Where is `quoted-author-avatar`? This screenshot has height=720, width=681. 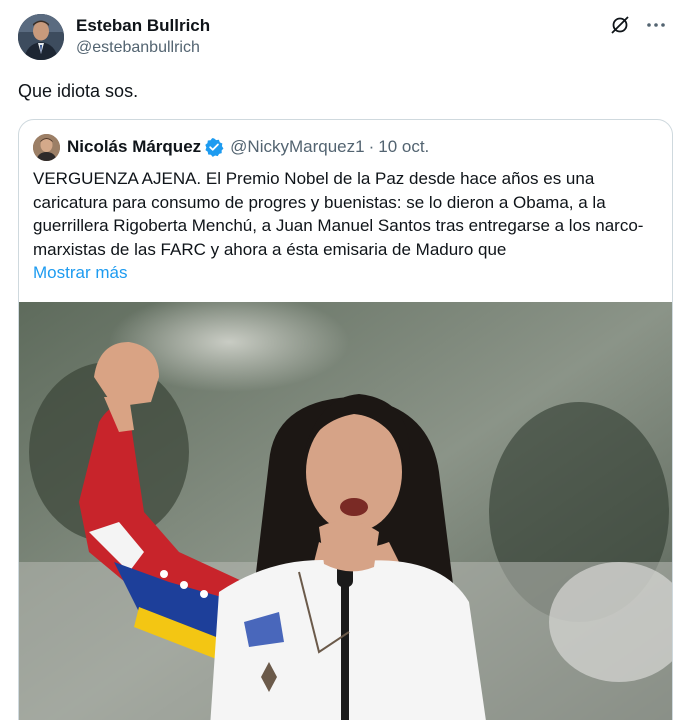 quoted-author-avatar is located at coordinates (46, 147).